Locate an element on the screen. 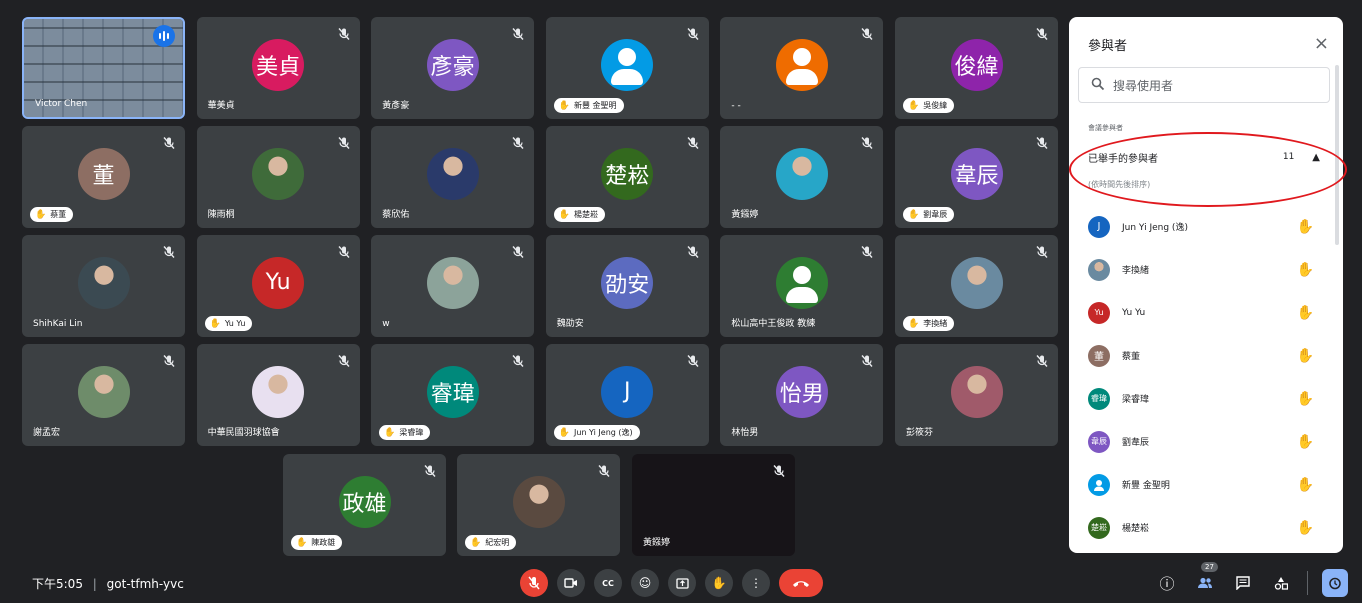 The width and height of the screenshot is (1362, 603). participant-tile: 美貞 華美貞 is located at coordinates (278, 68).